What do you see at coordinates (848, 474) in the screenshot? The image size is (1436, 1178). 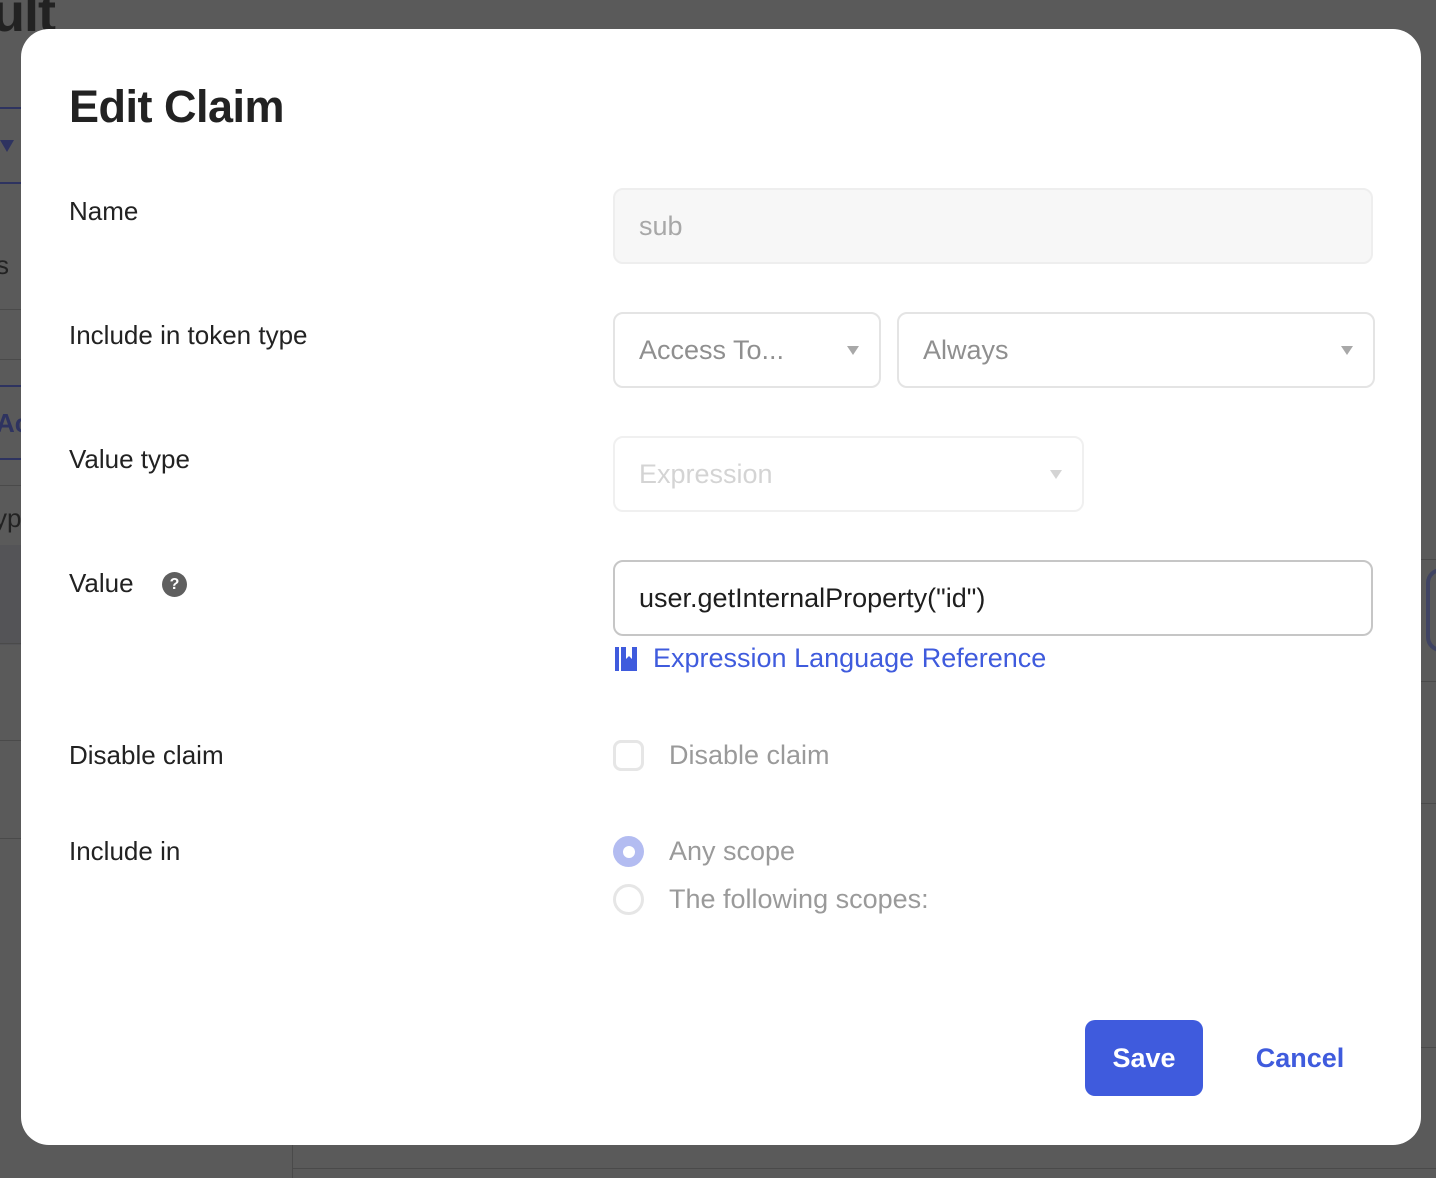 I see `value-type-select: Expression` at bounding box center [848, 474].